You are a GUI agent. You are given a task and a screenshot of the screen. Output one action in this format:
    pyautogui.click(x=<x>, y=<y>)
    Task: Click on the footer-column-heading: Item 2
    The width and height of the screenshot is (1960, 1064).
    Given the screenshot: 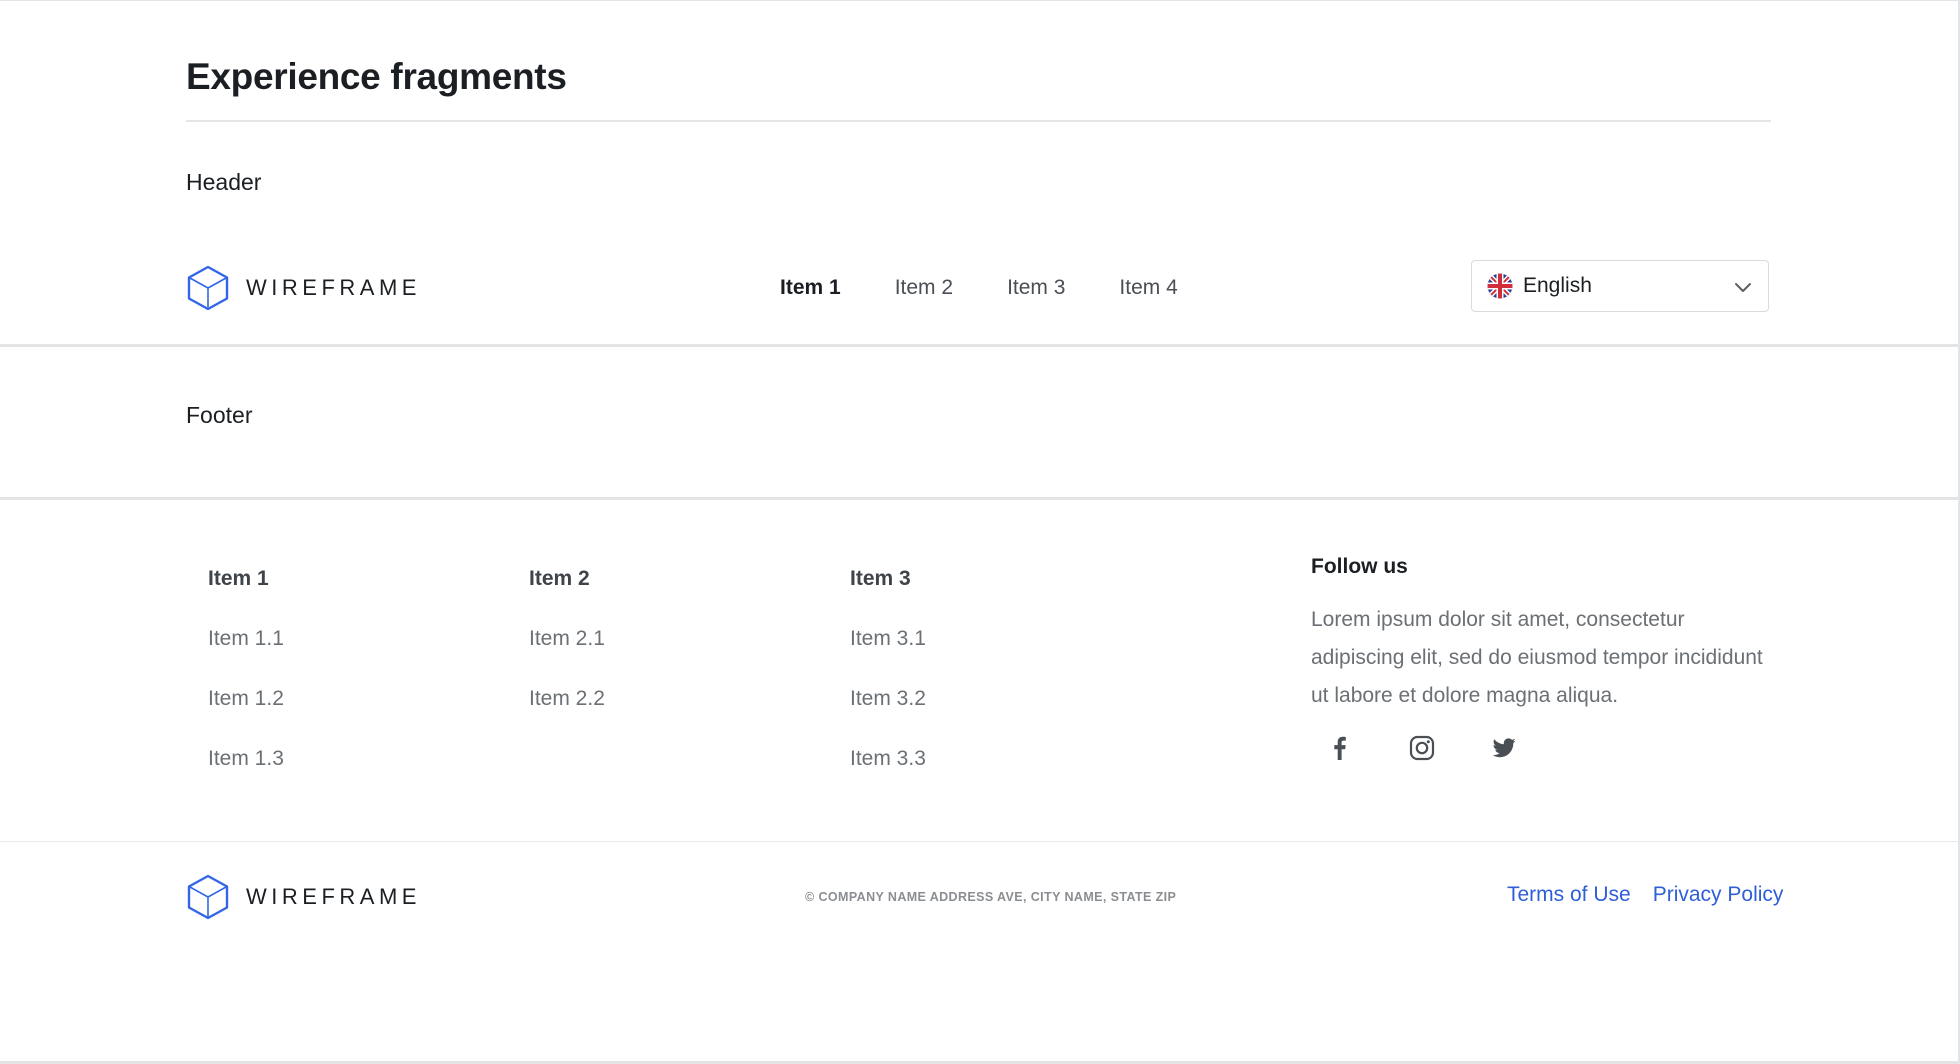 What is the action you would take?
    pyautogui.click(x=567, y=579)
    